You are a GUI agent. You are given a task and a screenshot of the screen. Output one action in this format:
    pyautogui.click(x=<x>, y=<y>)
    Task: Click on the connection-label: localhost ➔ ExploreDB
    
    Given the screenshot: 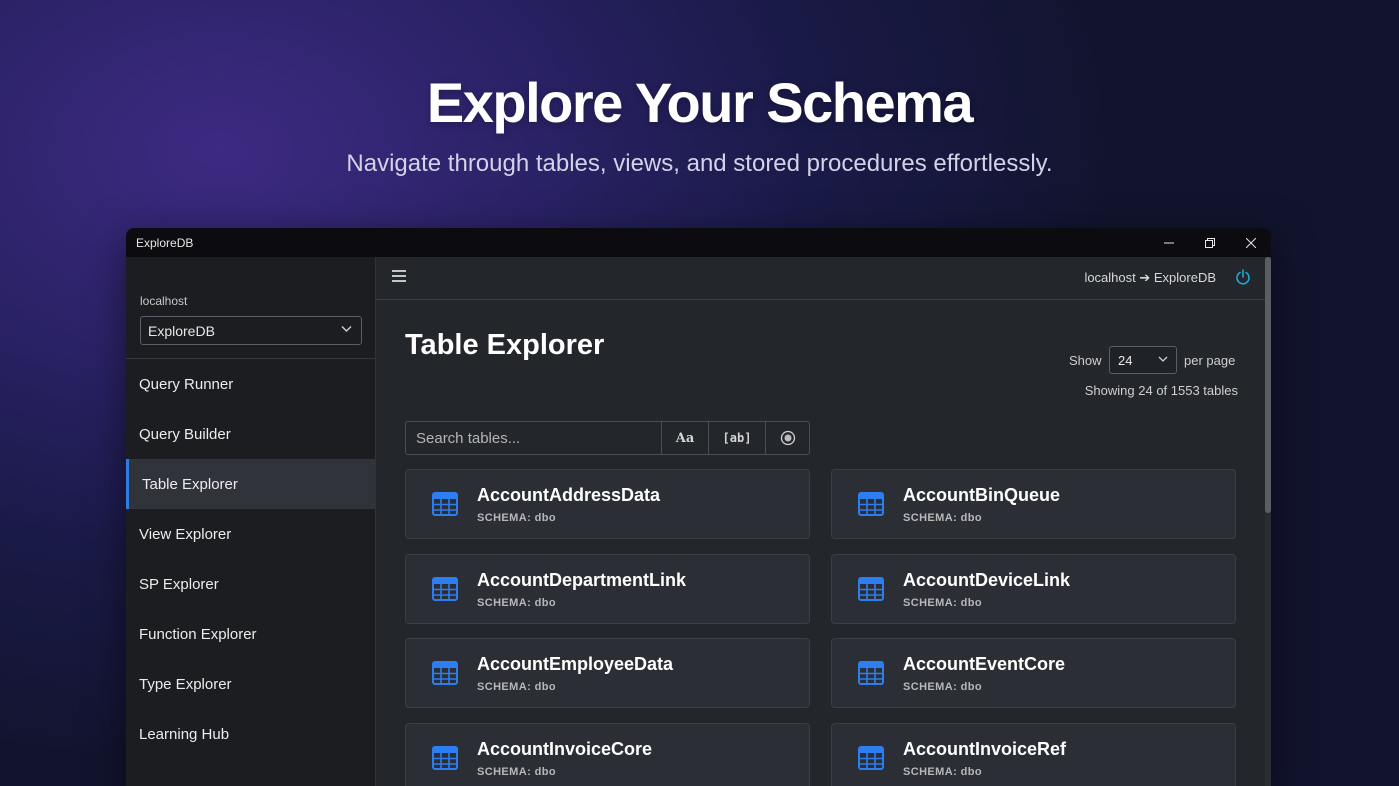 What is the action you would take?
    pyautogui.click(x=1150, y=277)
    